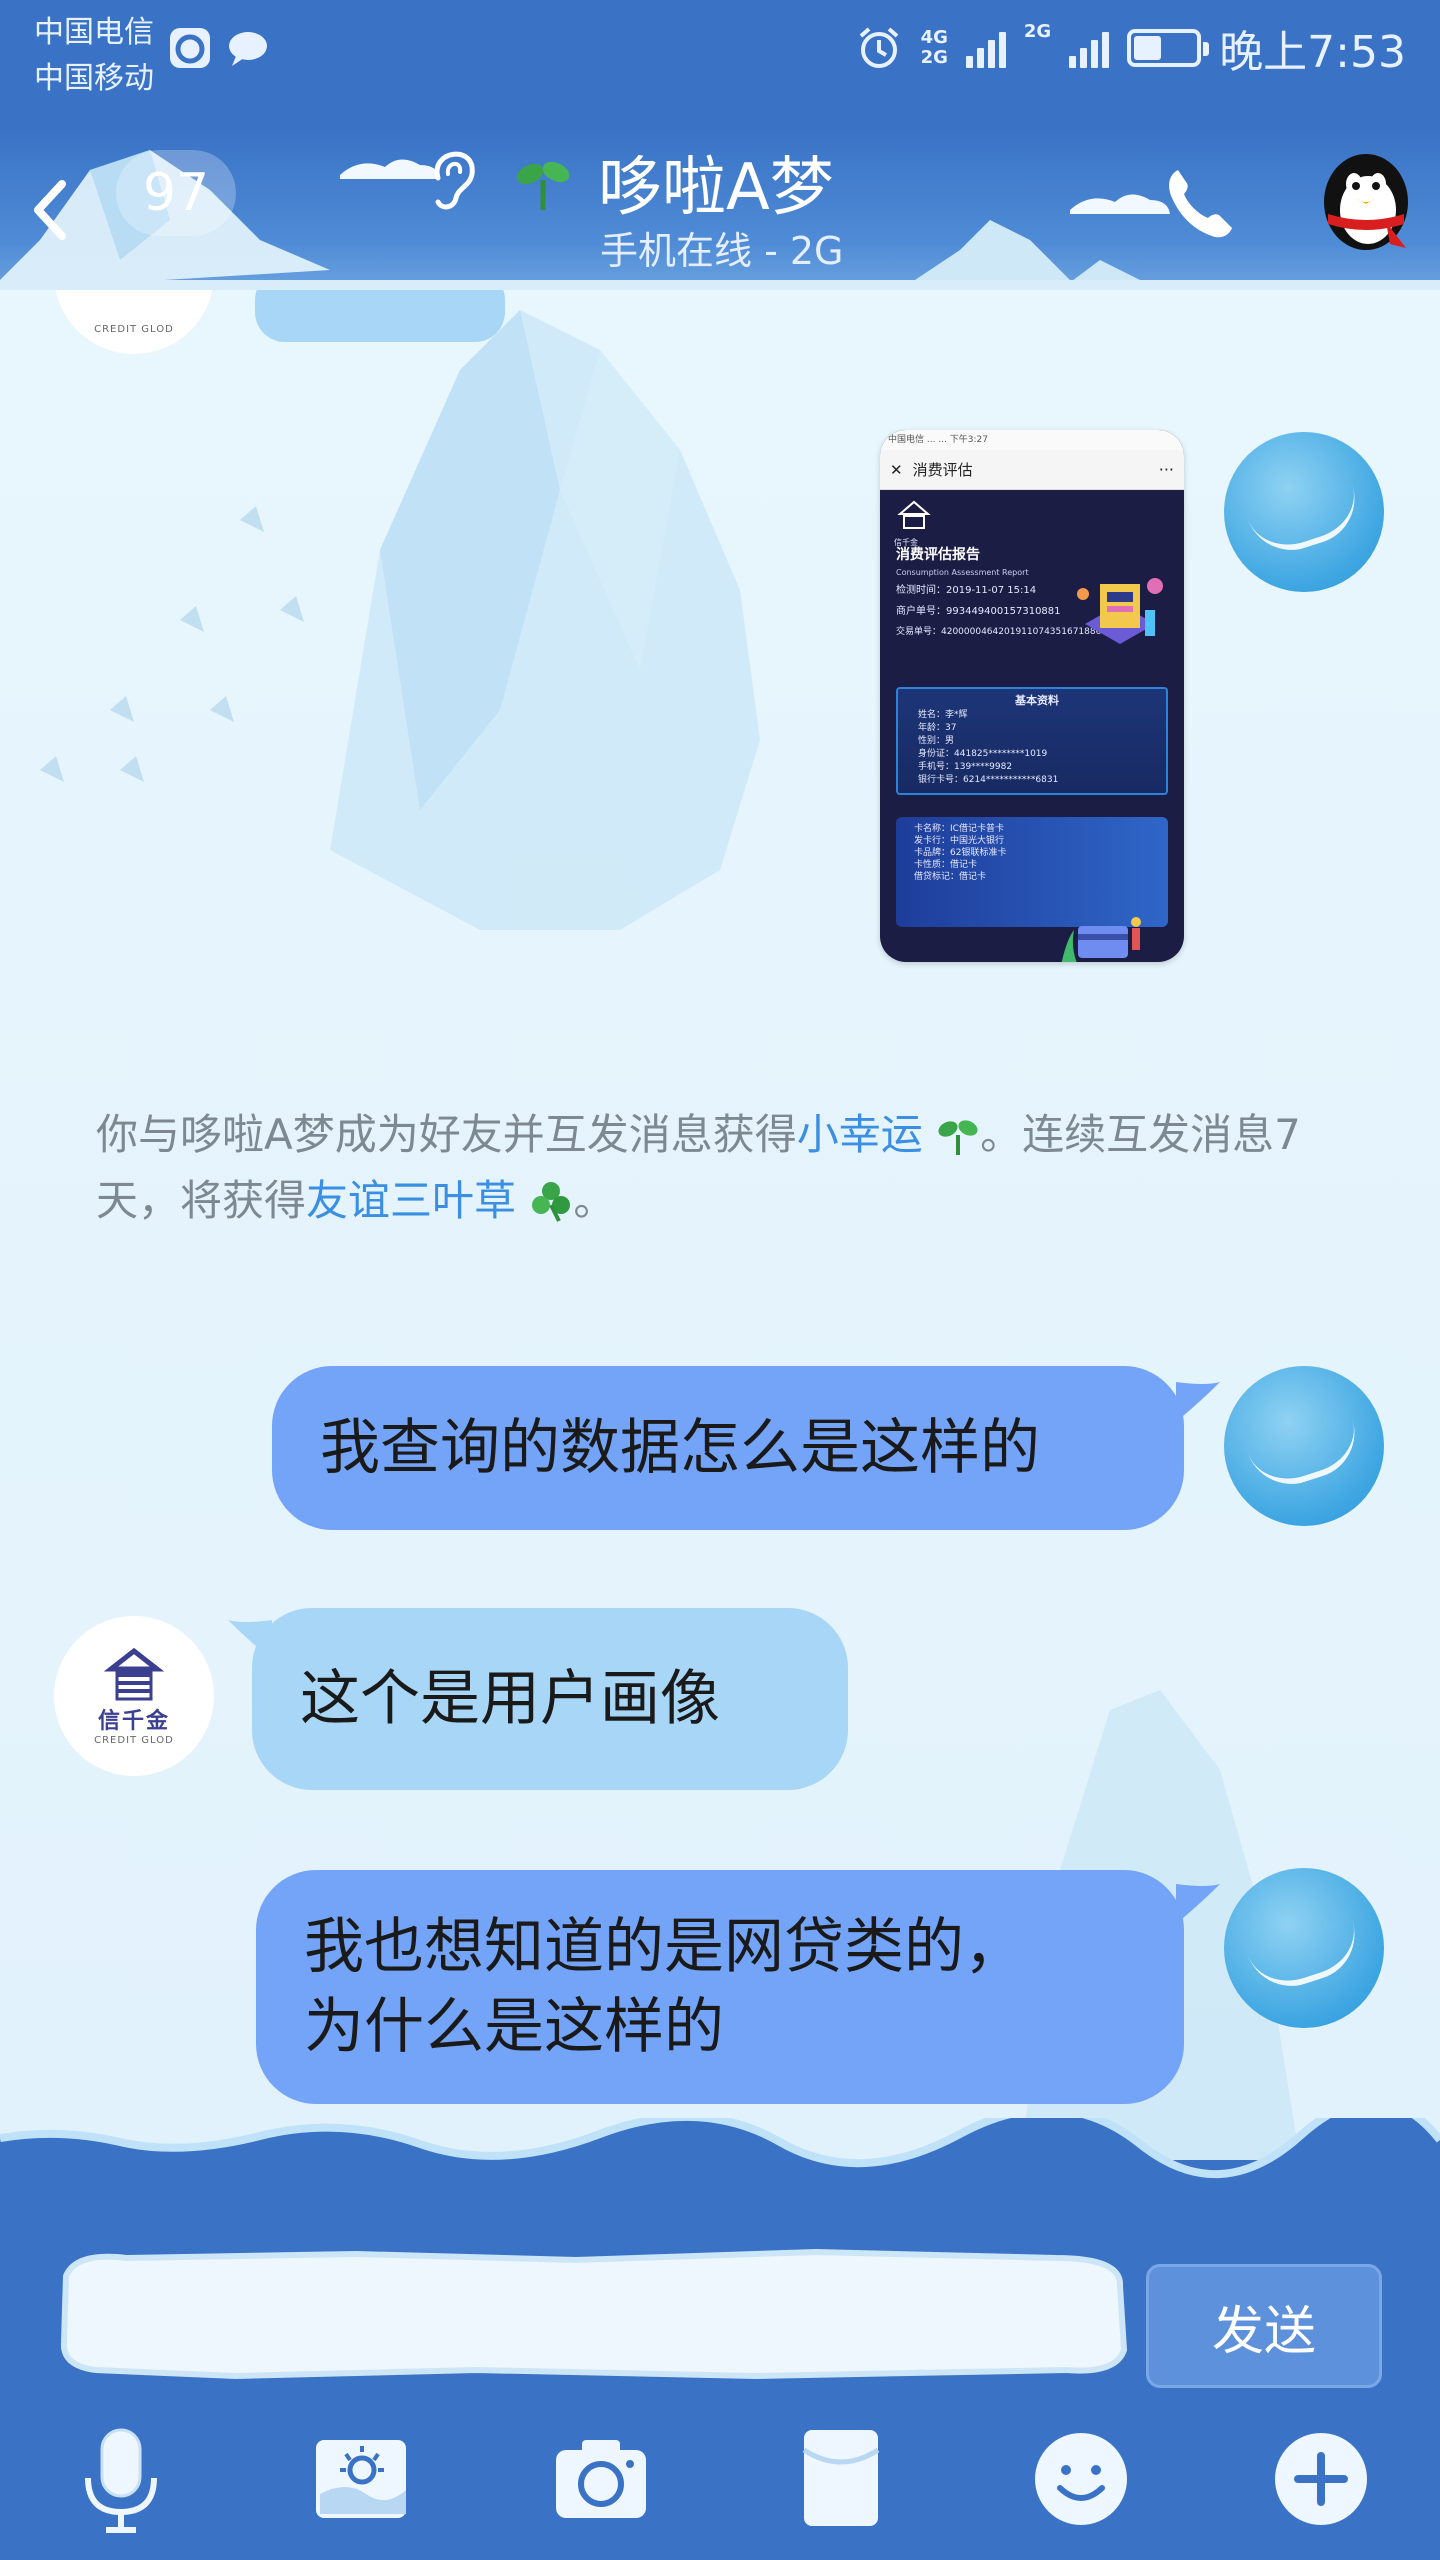  Describe the element at coordinates (934, 47) in the screenshot. I see `network-type-1: 4G 2G` at that location.